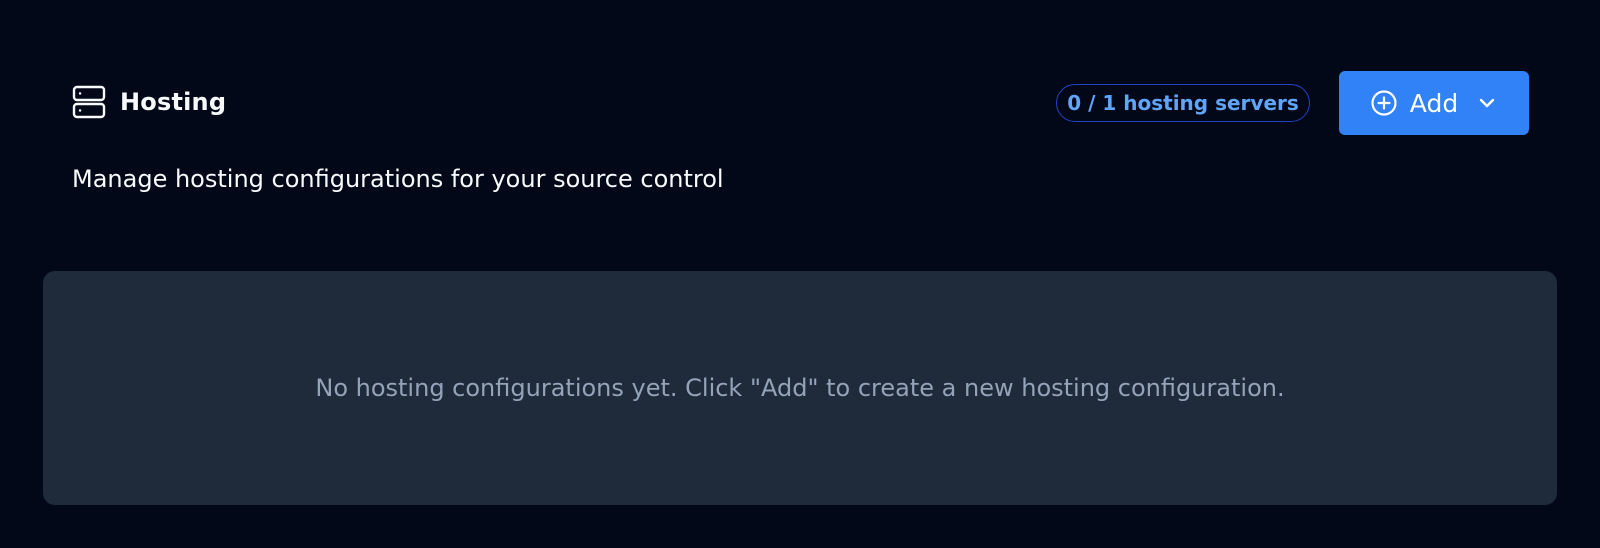 The image size is (1600, 548). What do you see at coordinates (1183, 103) in the screenshot?
I see `server-count-badge: 0 / 1 hosting servers` at bounding box center [1183, 103].